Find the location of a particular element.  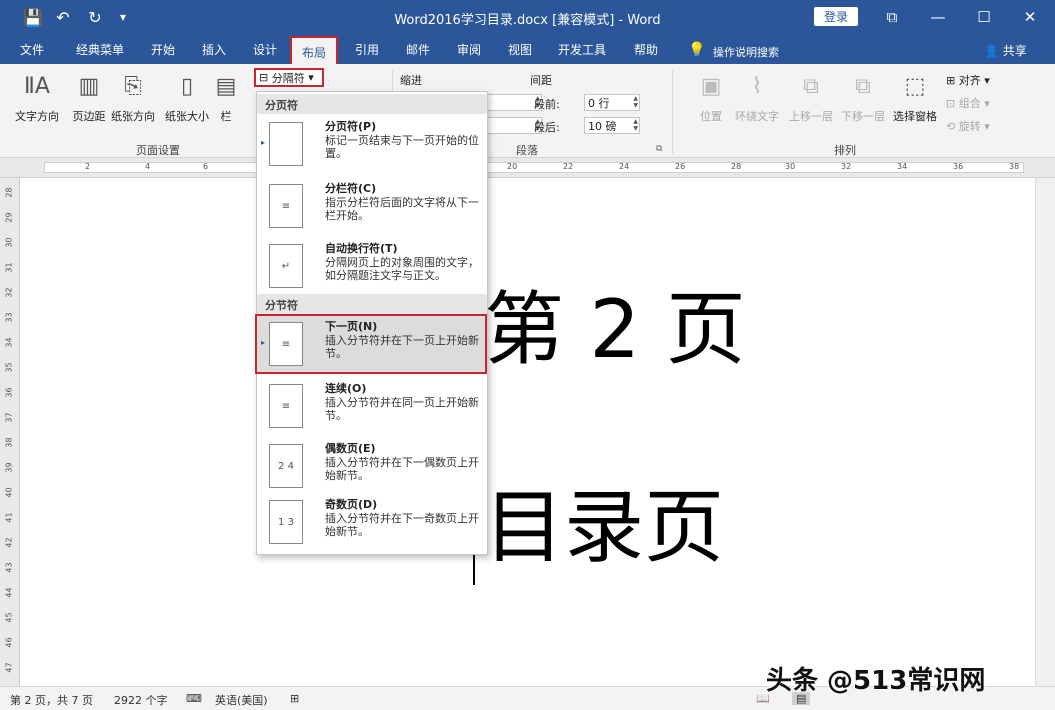

ruler-tick: 37 is located at coordinates (9, 417).